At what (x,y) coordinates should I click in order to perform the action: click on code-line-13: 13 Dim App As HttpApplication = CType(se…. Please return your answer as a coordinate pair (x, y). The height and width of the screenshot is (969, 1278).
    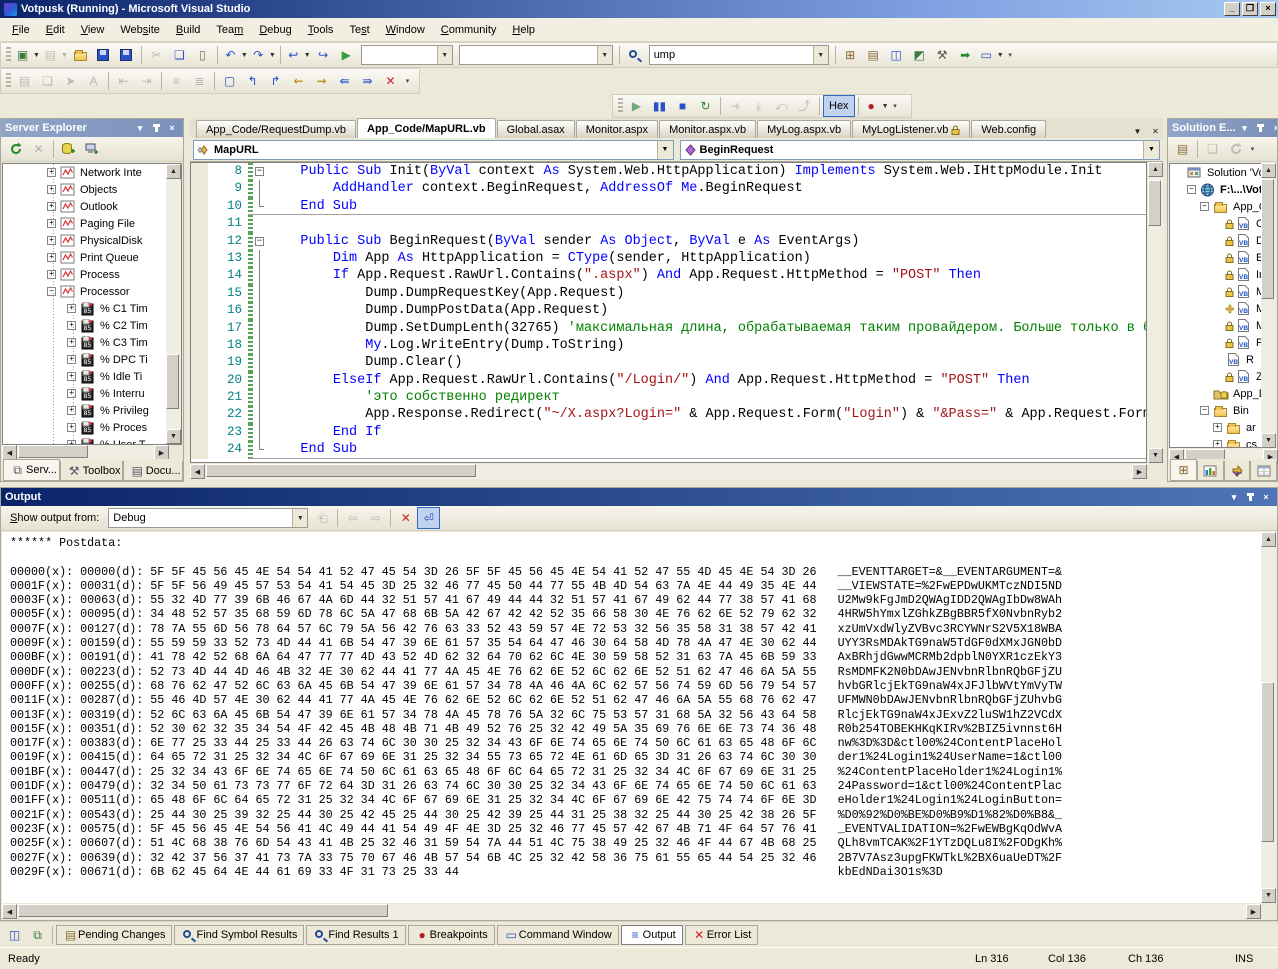
    Looking at the image, I should click on (668, 258).